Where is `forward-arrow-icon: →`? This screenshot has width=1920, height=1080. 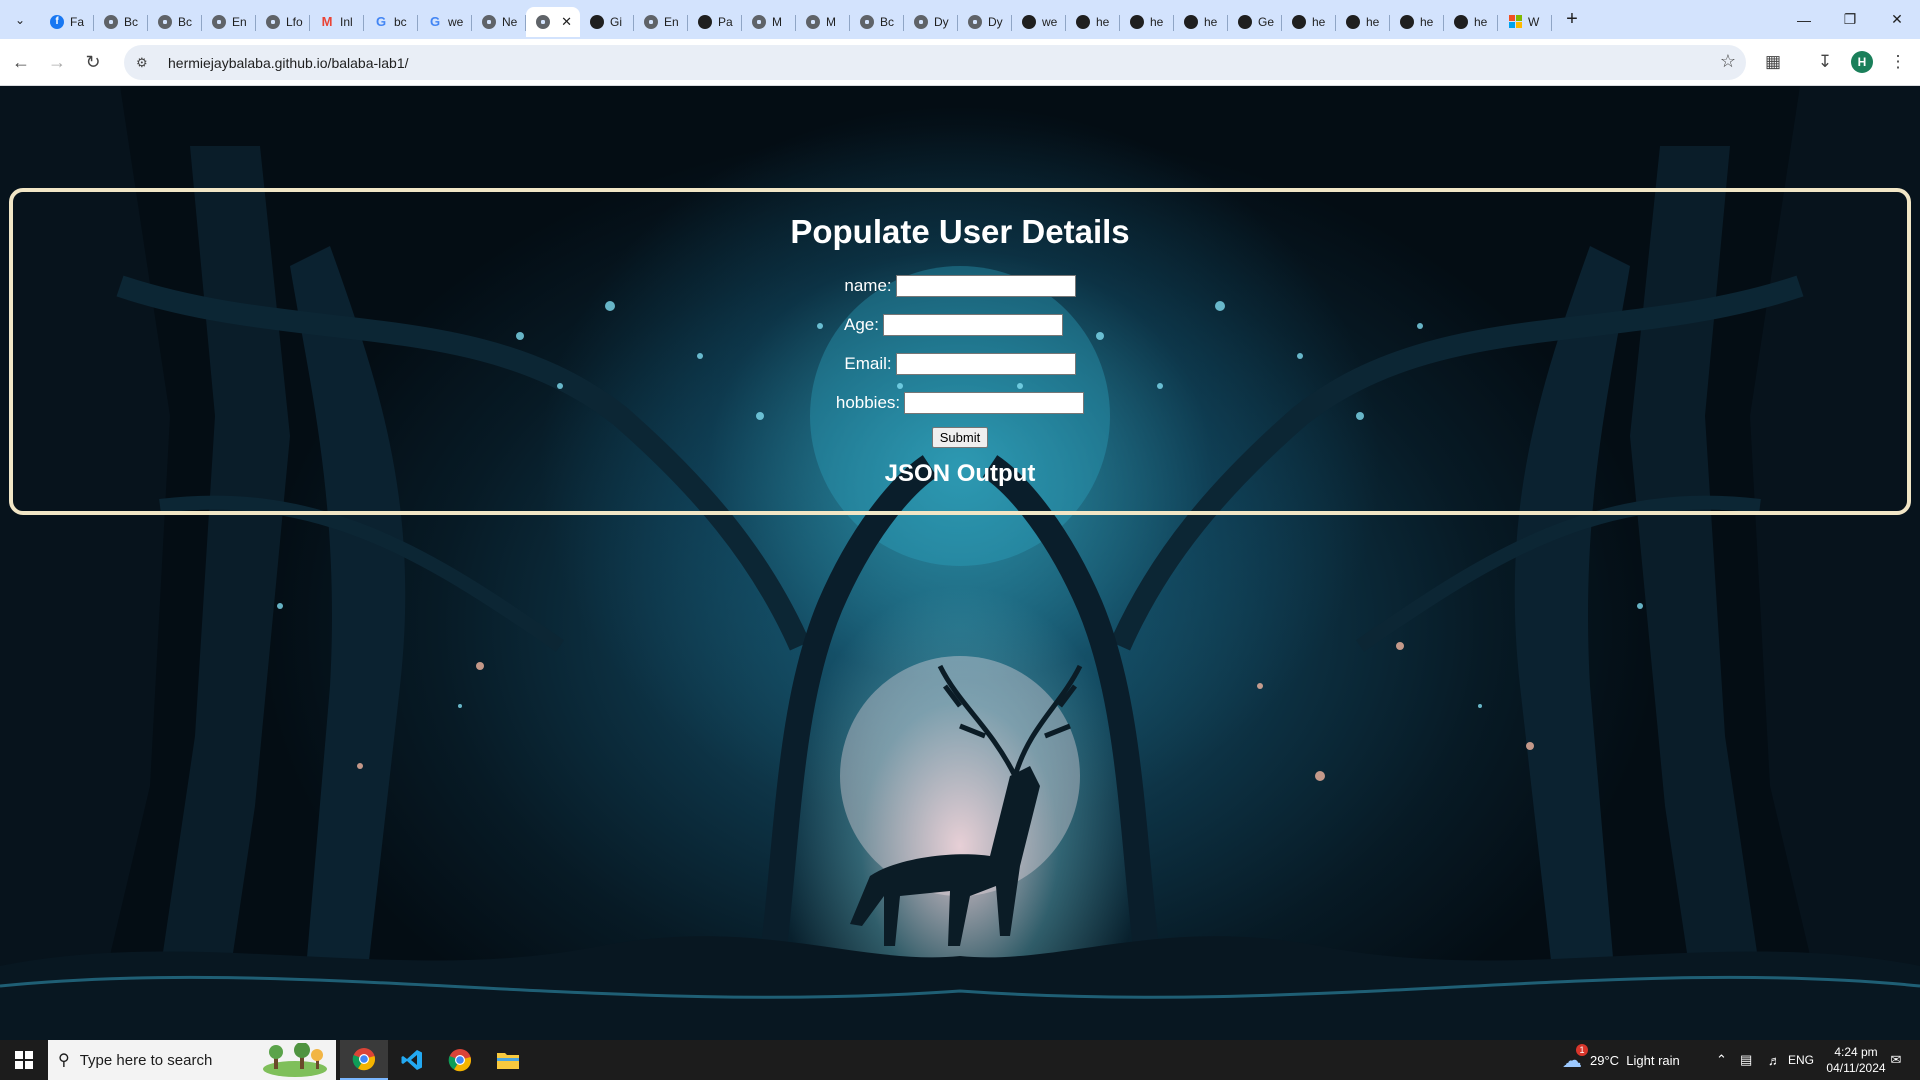
forward-arrow-icon: → is located at coordinates (57, 61).